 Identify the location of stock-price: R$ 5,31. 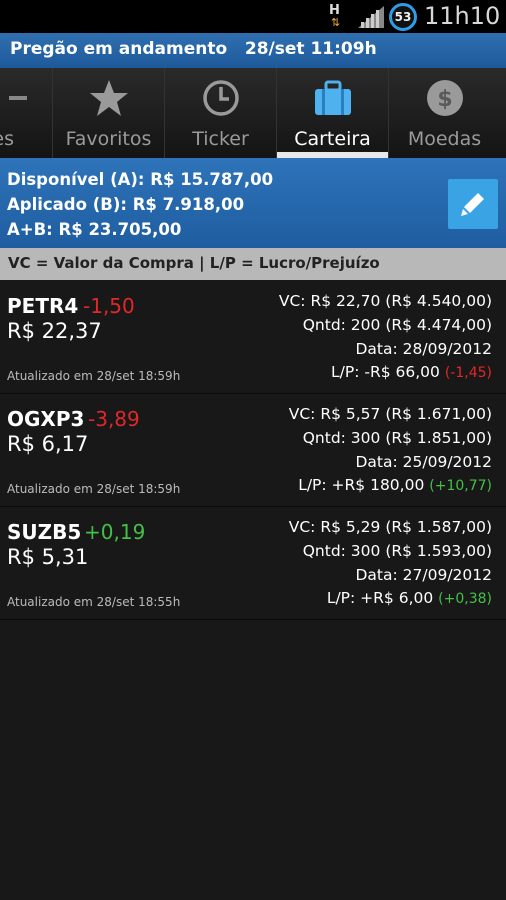
(48, 557).